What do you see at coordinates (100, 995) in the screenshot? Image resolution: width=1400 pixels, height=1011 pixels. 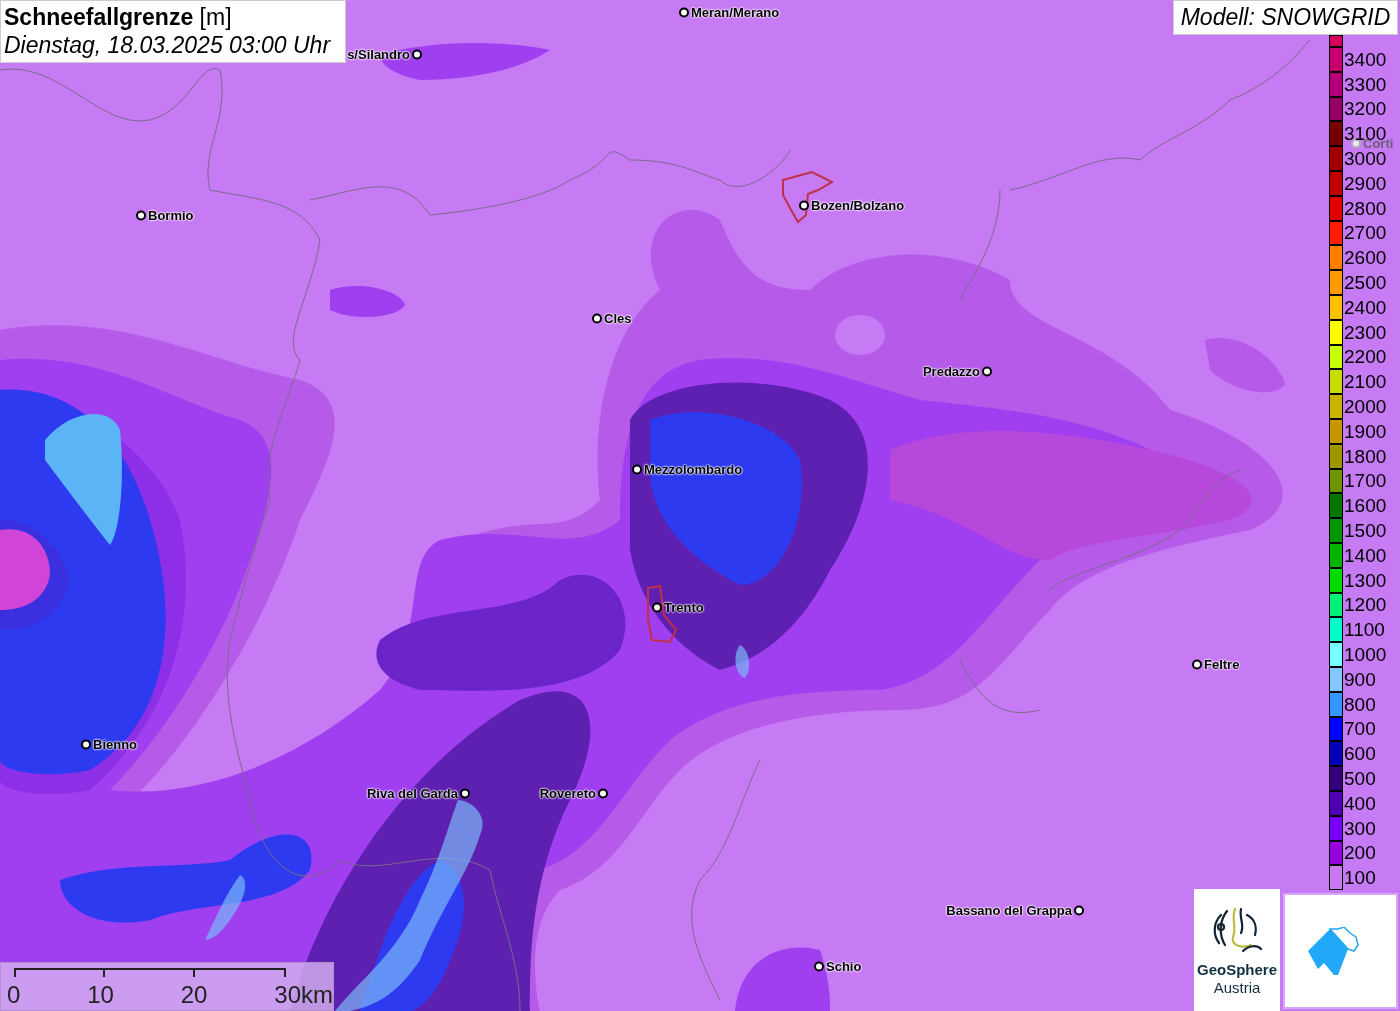 I see `scale-label: 10` at bounding box center [100, 995].